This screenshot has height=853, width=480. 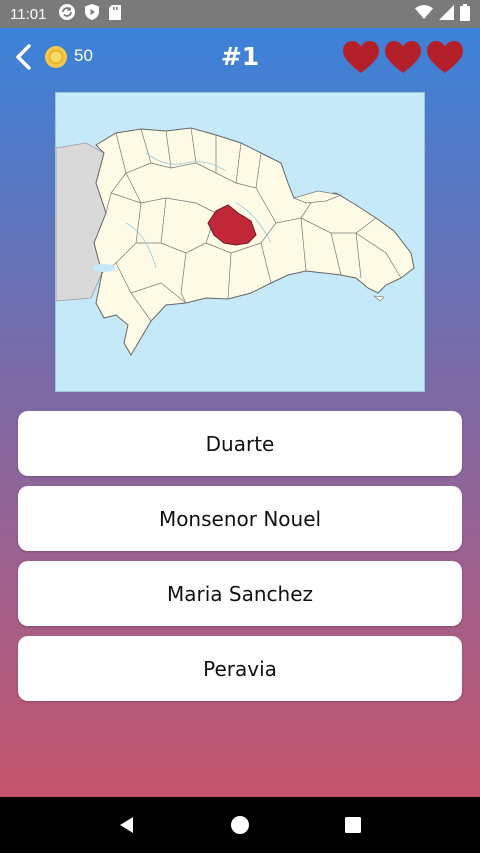 I want to click on status-right, so click(x=442, y=14).